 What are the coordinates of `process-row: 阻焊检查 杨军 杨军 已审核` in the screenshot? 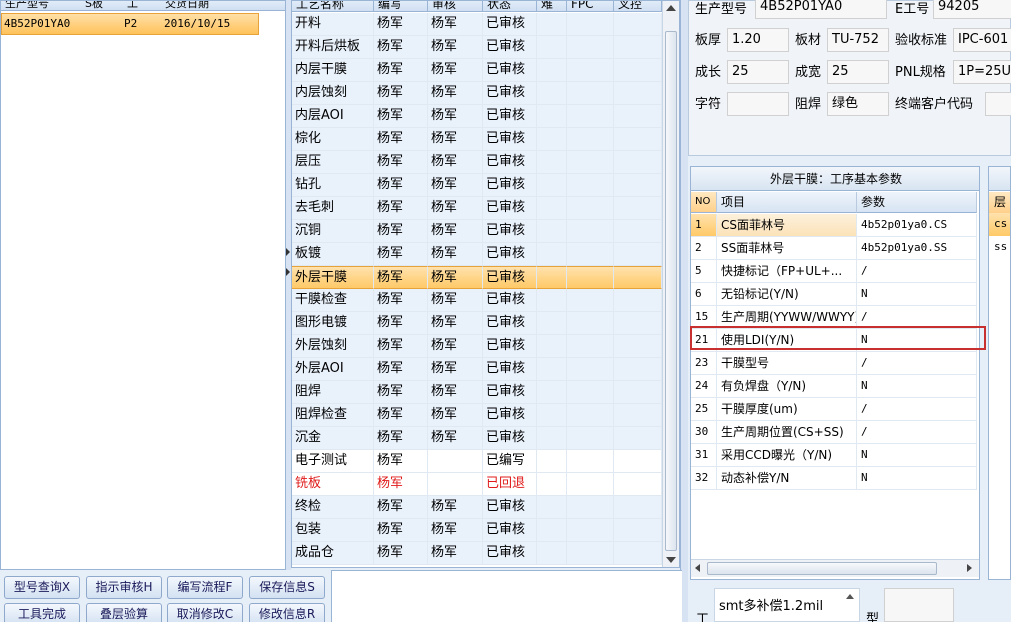 It's located at (477, 415).